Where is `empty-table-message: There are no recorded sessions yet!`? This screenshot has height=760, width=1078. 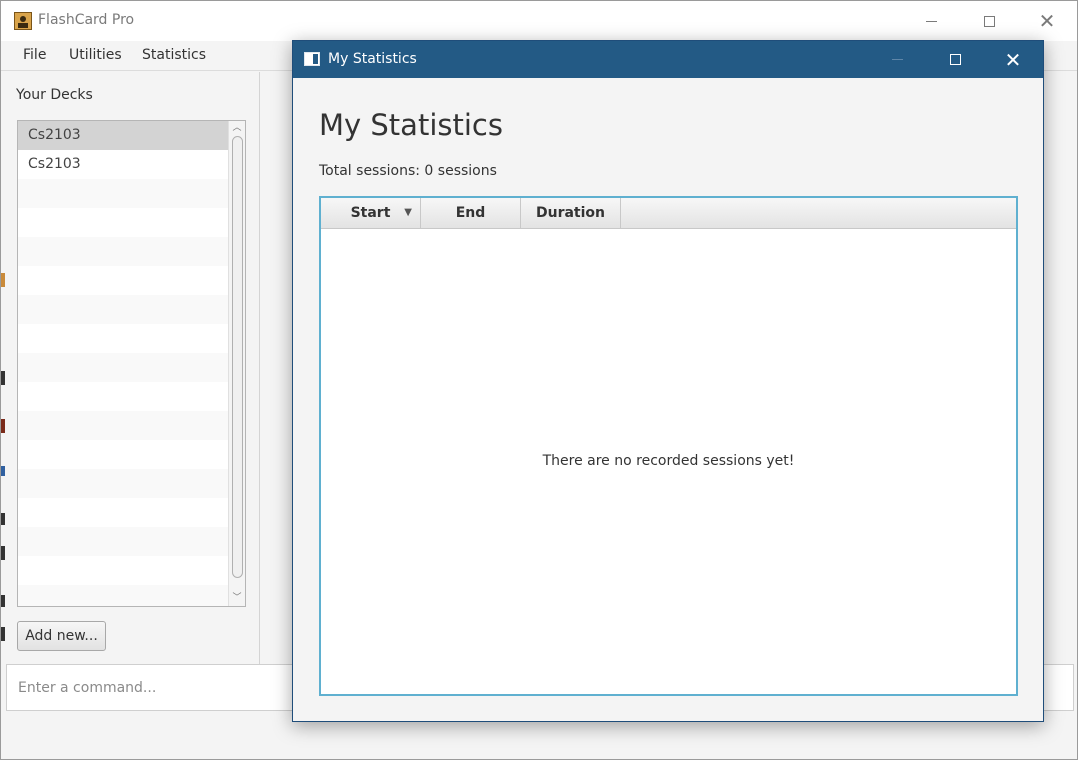
empty-table-message: There are no recorded sessions yet! is located at coordinates (668, 461).